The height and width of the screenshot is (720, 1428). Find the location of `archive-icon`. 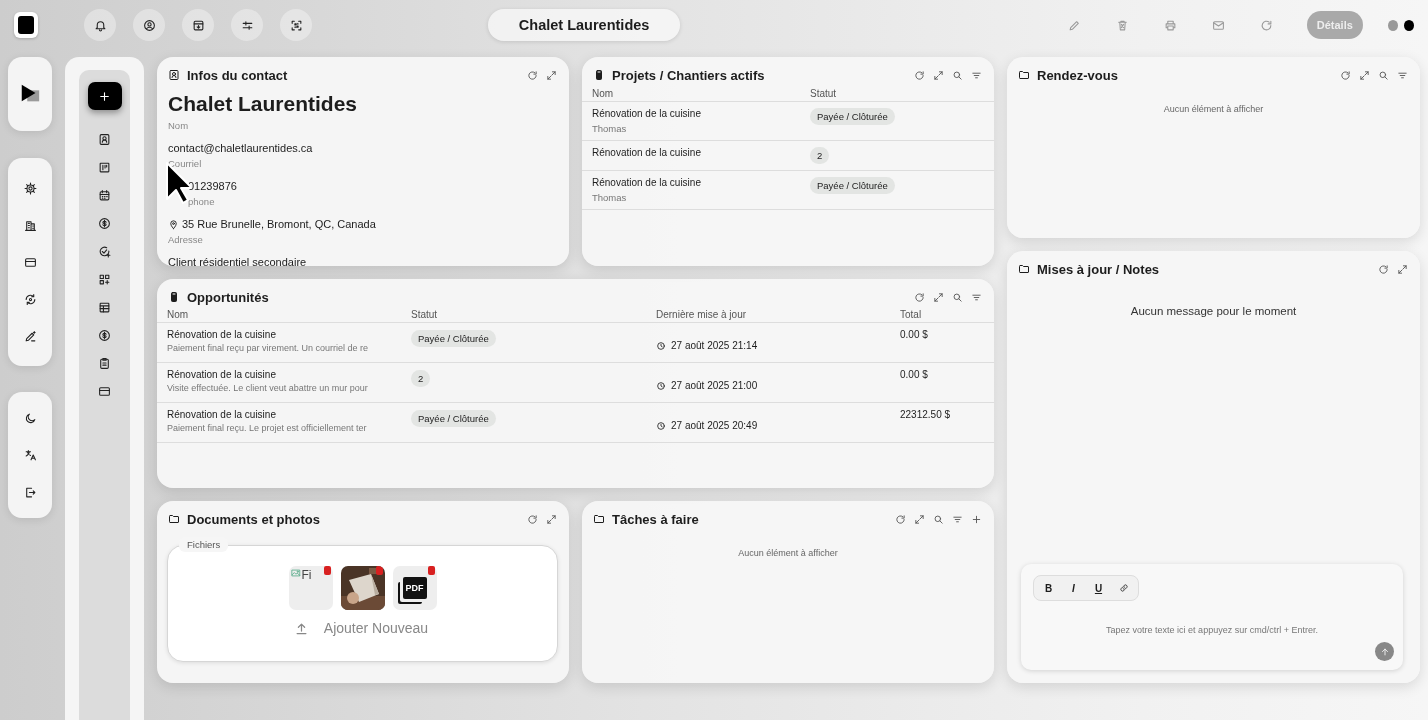

archive-icon is located at coordinates (198, 25).